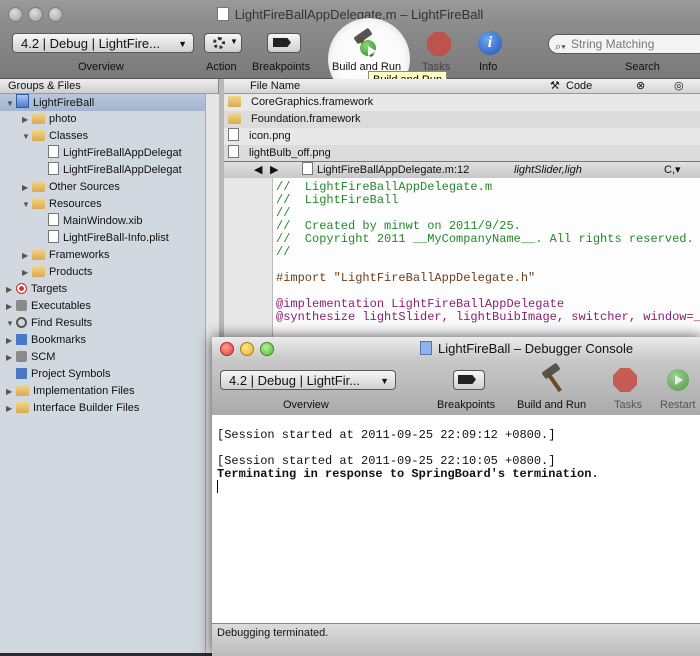 The image size is (700, 656). What do you see at coordinates (71, 374) in the screenshot?
I see `sidebar-item-label: Project Symbols` at bounding box center [71, 374].